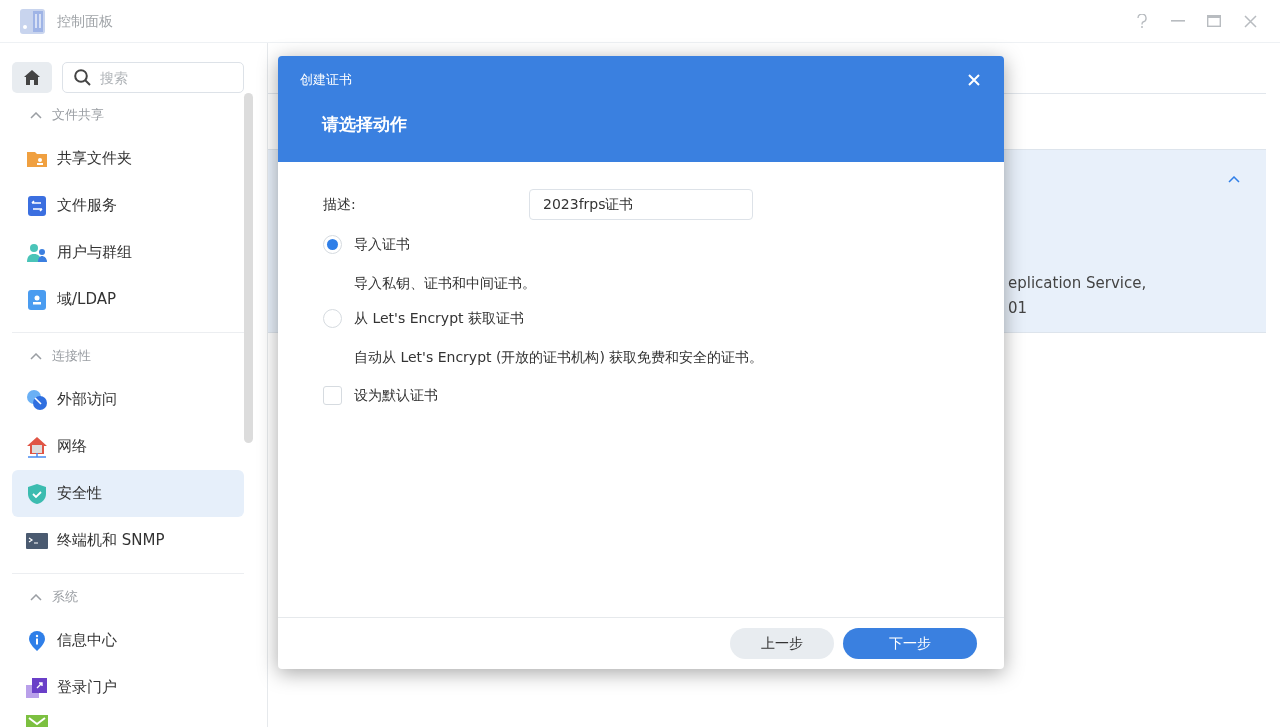 This screenshot has height=727, width=1280. I want to click on sidebar-item: 终端机和 SNMP, so click(128, 540).